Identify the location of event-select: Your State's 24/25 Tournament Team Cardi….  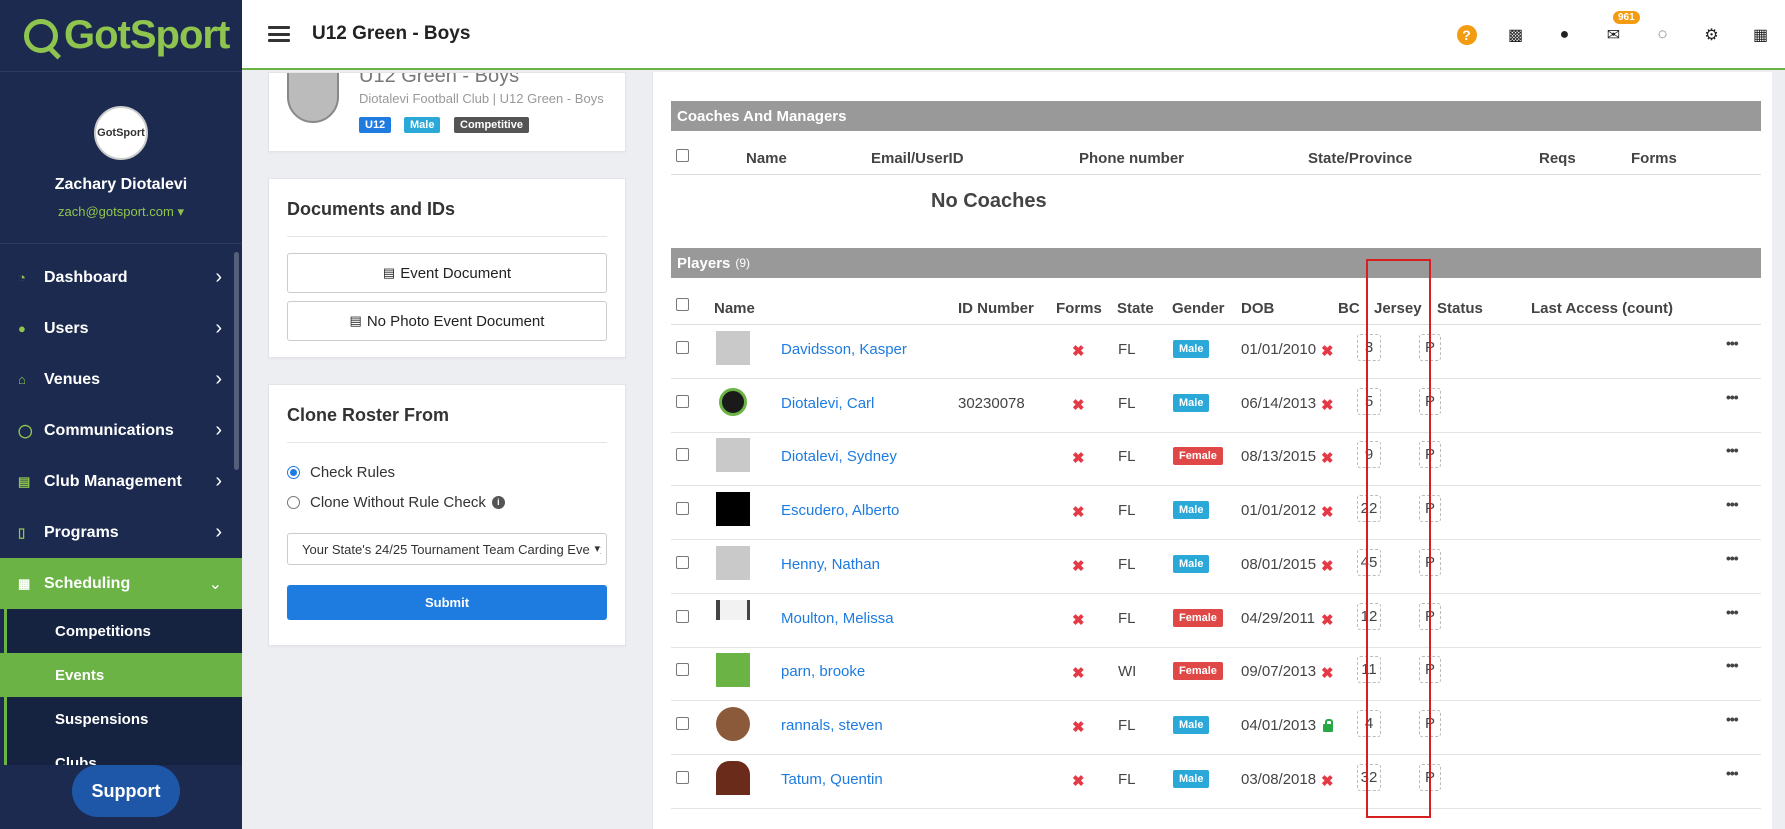
(447, 549).